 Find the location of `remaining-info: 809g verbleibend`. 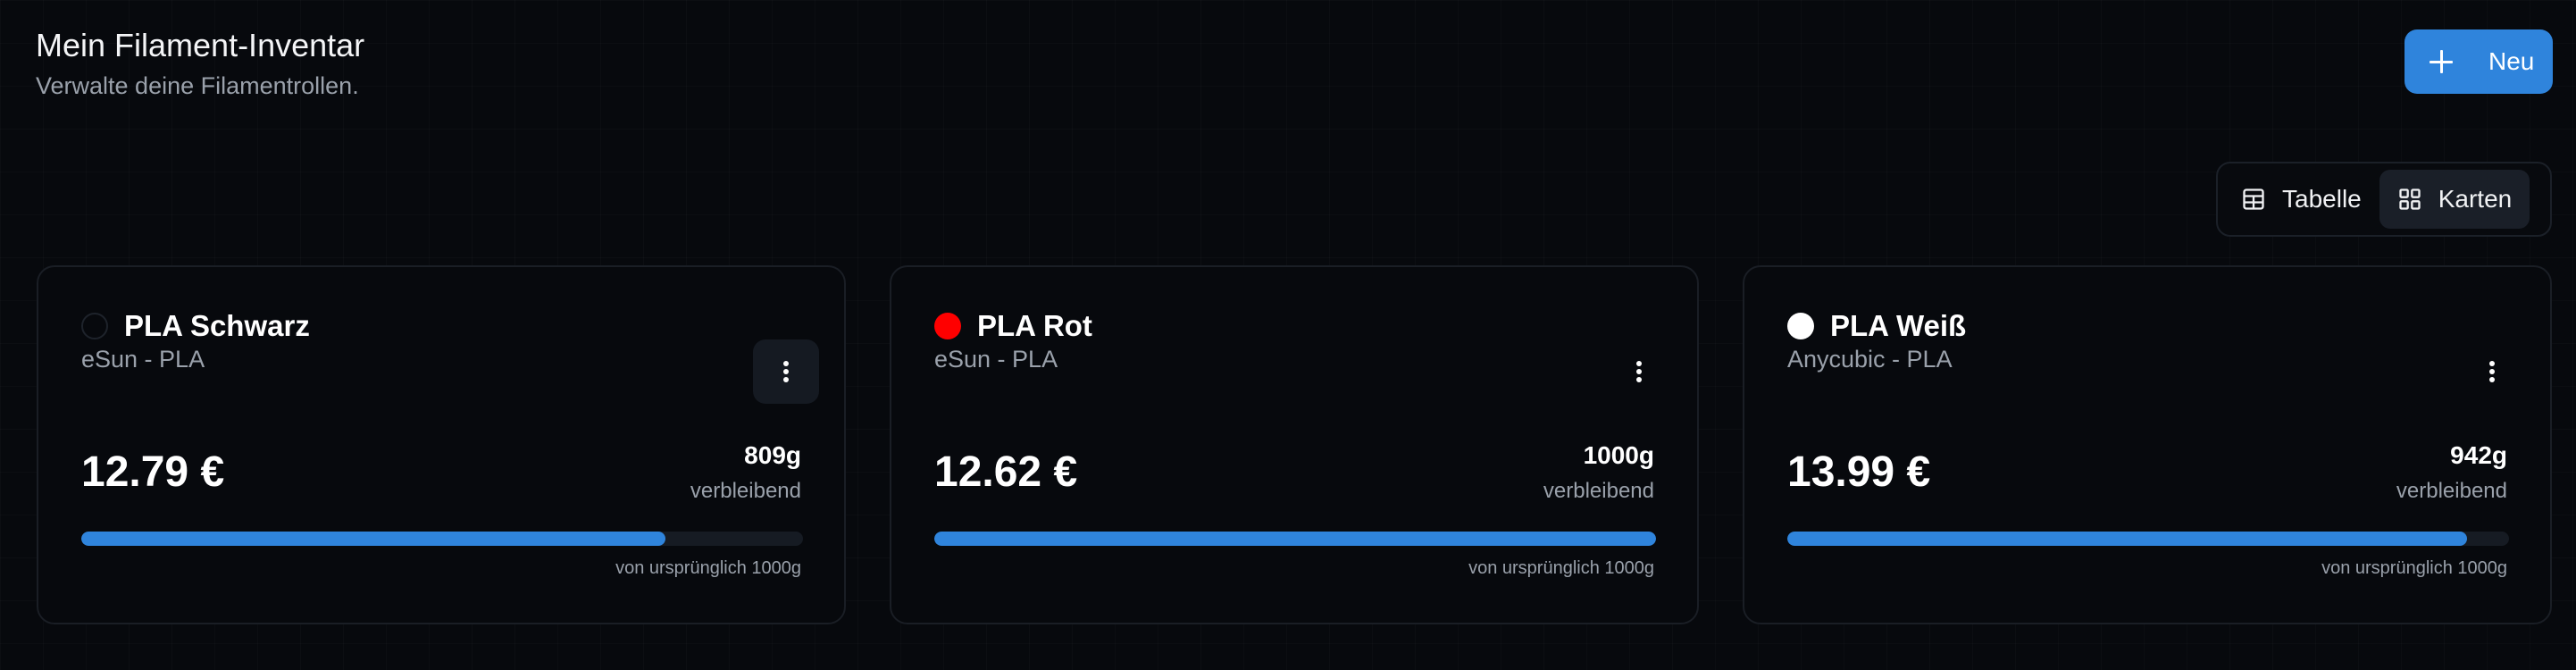

remaining-info: 809g verbleibend is located at coordinates (746, 473).